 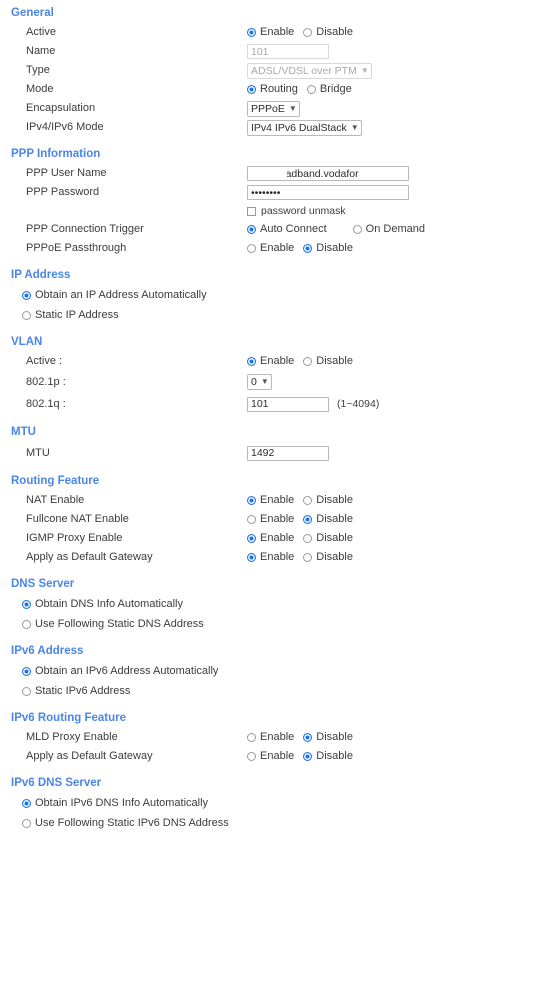 What do you see at coordinates (270, 557) in the screenshot?
I see `radio-gateway-enable: Enable` at bounding box center [270, 557].